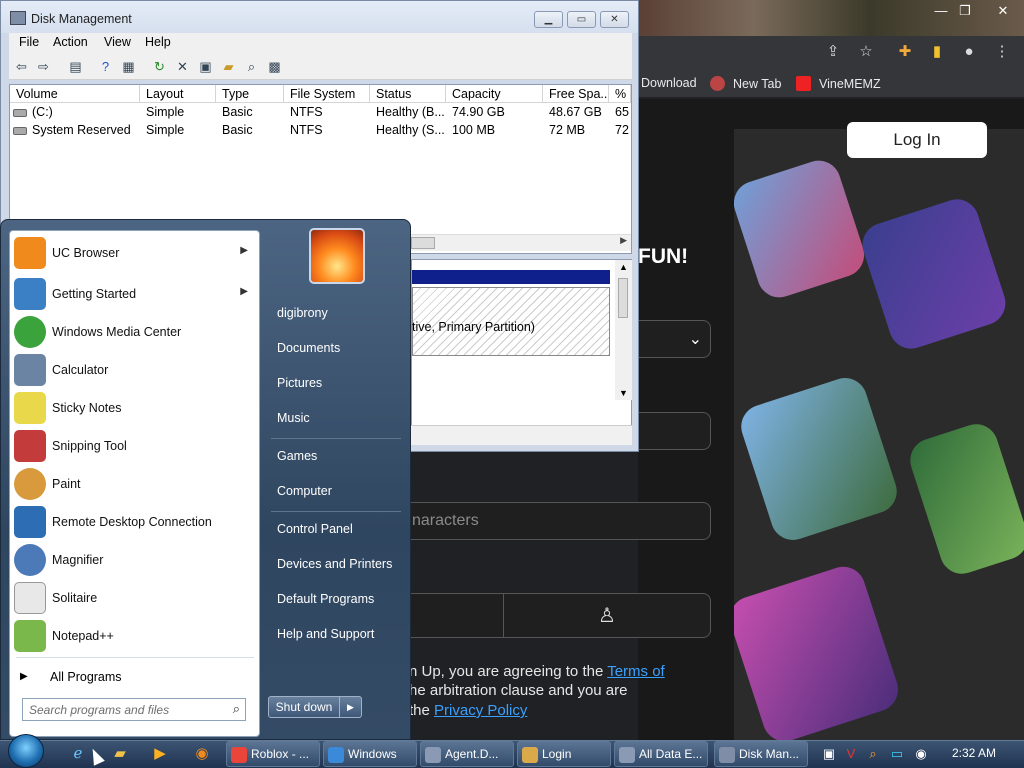 This screenshot has width=1024, height=768. Describe the element at coordinates (293, 418) in the screenshot. I see `start-item-music: Music` at that location.